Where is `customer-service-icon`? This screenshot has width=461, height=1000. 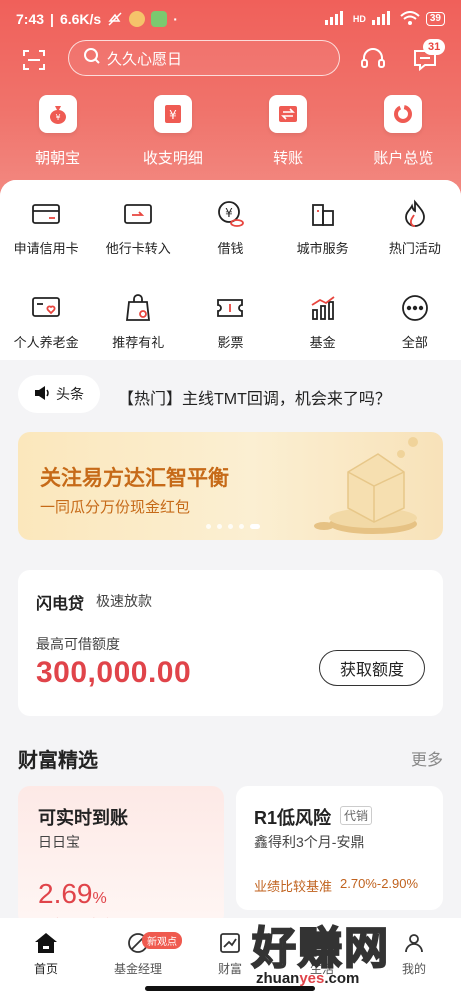 customer-service-icon is located at coordinates (373, 59).